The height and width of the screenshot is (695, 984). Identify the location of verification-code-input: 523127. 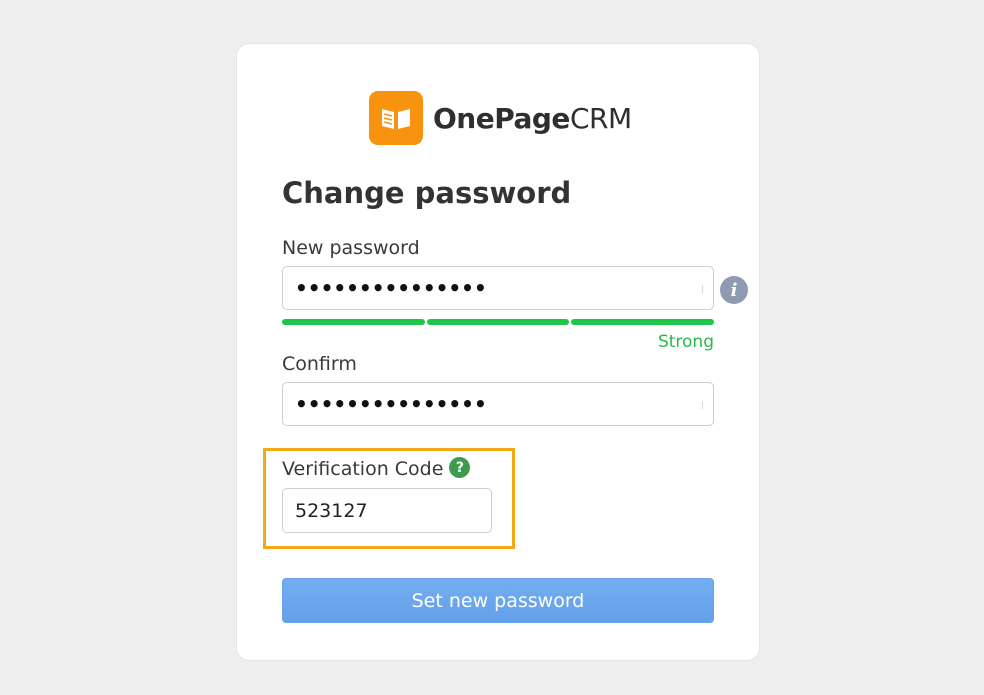
(387, 510).